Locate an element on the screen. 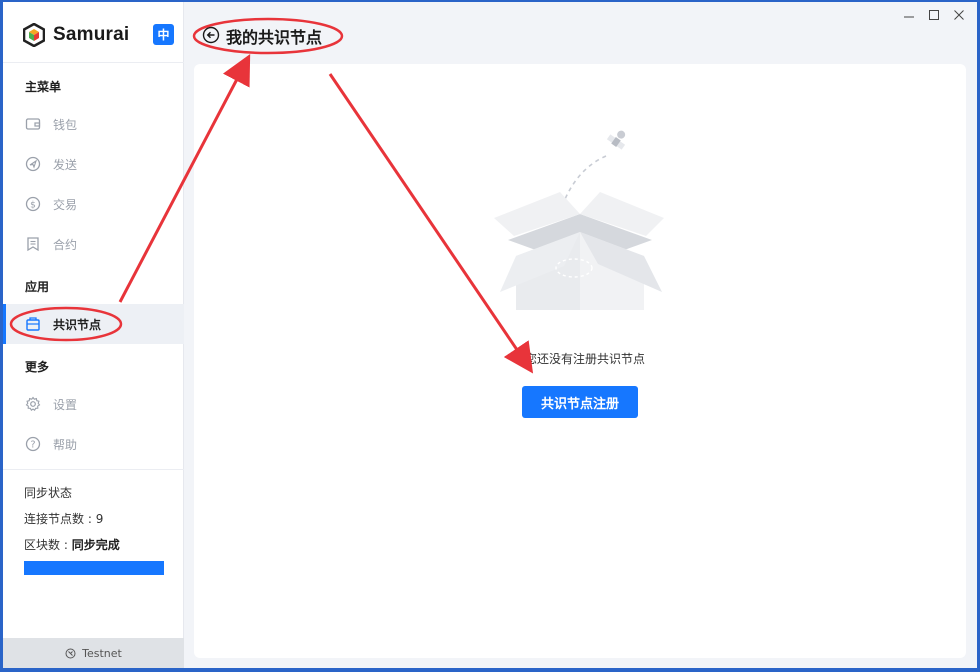 The image size is (980, 672). section-title-apps: 应用 is located at coordinates (37, 287).